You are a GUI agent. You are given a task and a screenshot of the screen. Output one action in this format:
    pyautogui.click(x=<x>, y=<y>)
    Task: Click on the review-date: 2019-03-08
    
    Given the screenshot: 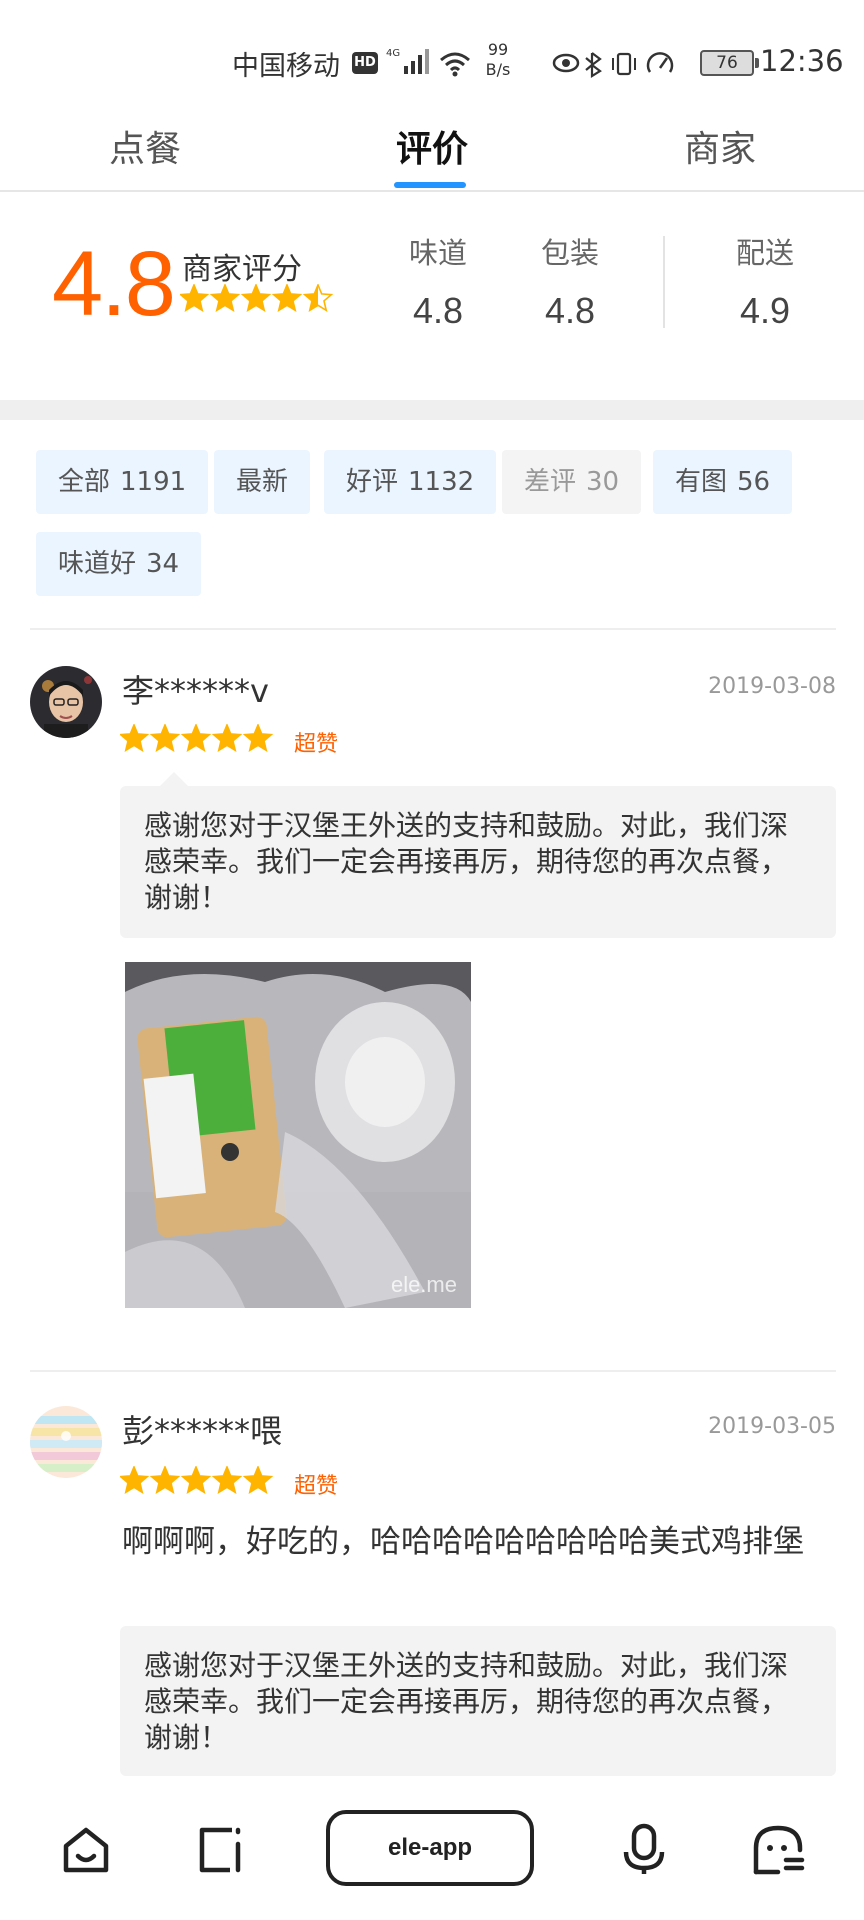 What is the action you would take?
    pyautogui.click(x=772, y=686)
    